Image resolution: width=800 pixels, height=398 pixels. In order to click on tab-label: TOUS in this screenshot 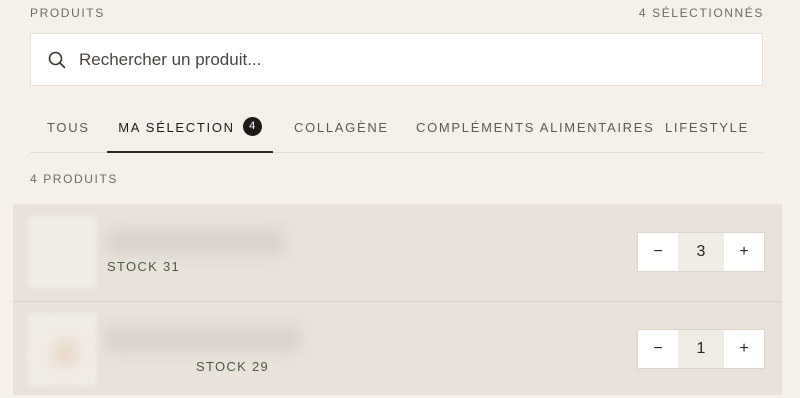, I will do `click(68, 127)`.